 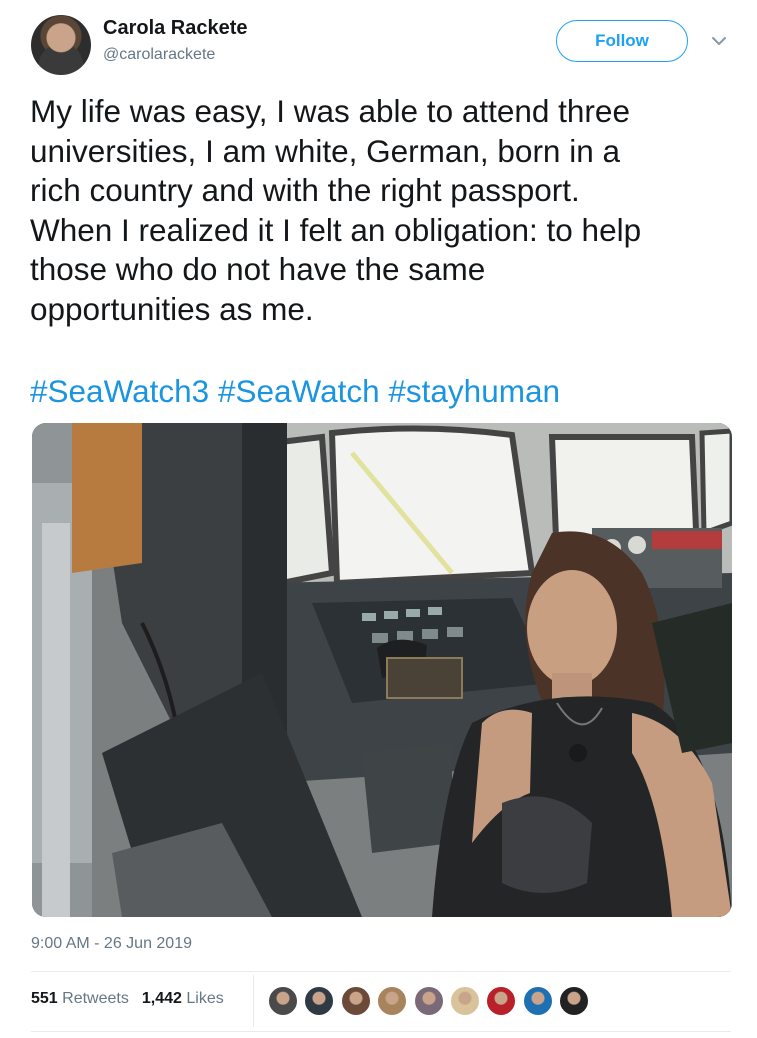 What do you see at coordinates (44, 998) in the screenshot?
I see `retweets-count: 551` at bounding box center [44, 998].